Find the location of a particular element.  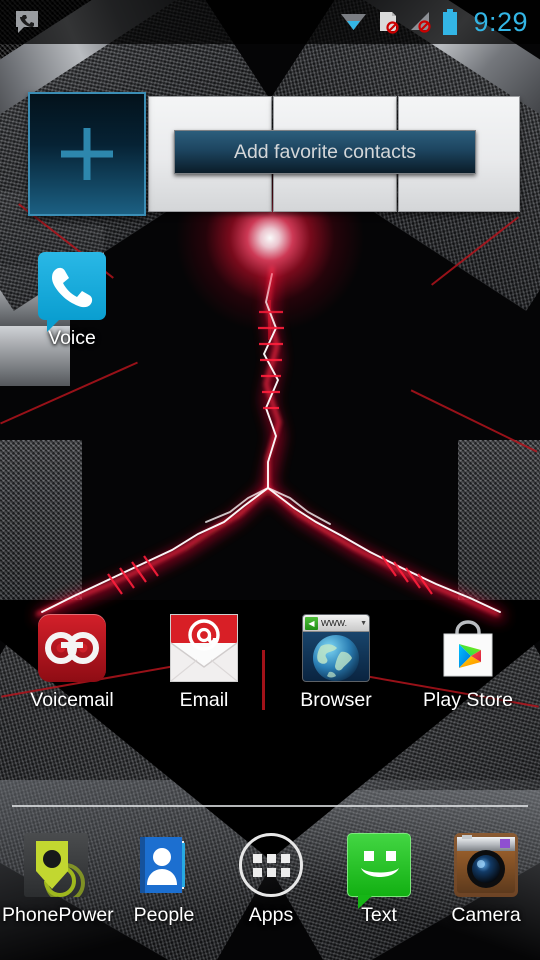

app-icon-voicemail: Voicemail is located at coordinates (72, 663).